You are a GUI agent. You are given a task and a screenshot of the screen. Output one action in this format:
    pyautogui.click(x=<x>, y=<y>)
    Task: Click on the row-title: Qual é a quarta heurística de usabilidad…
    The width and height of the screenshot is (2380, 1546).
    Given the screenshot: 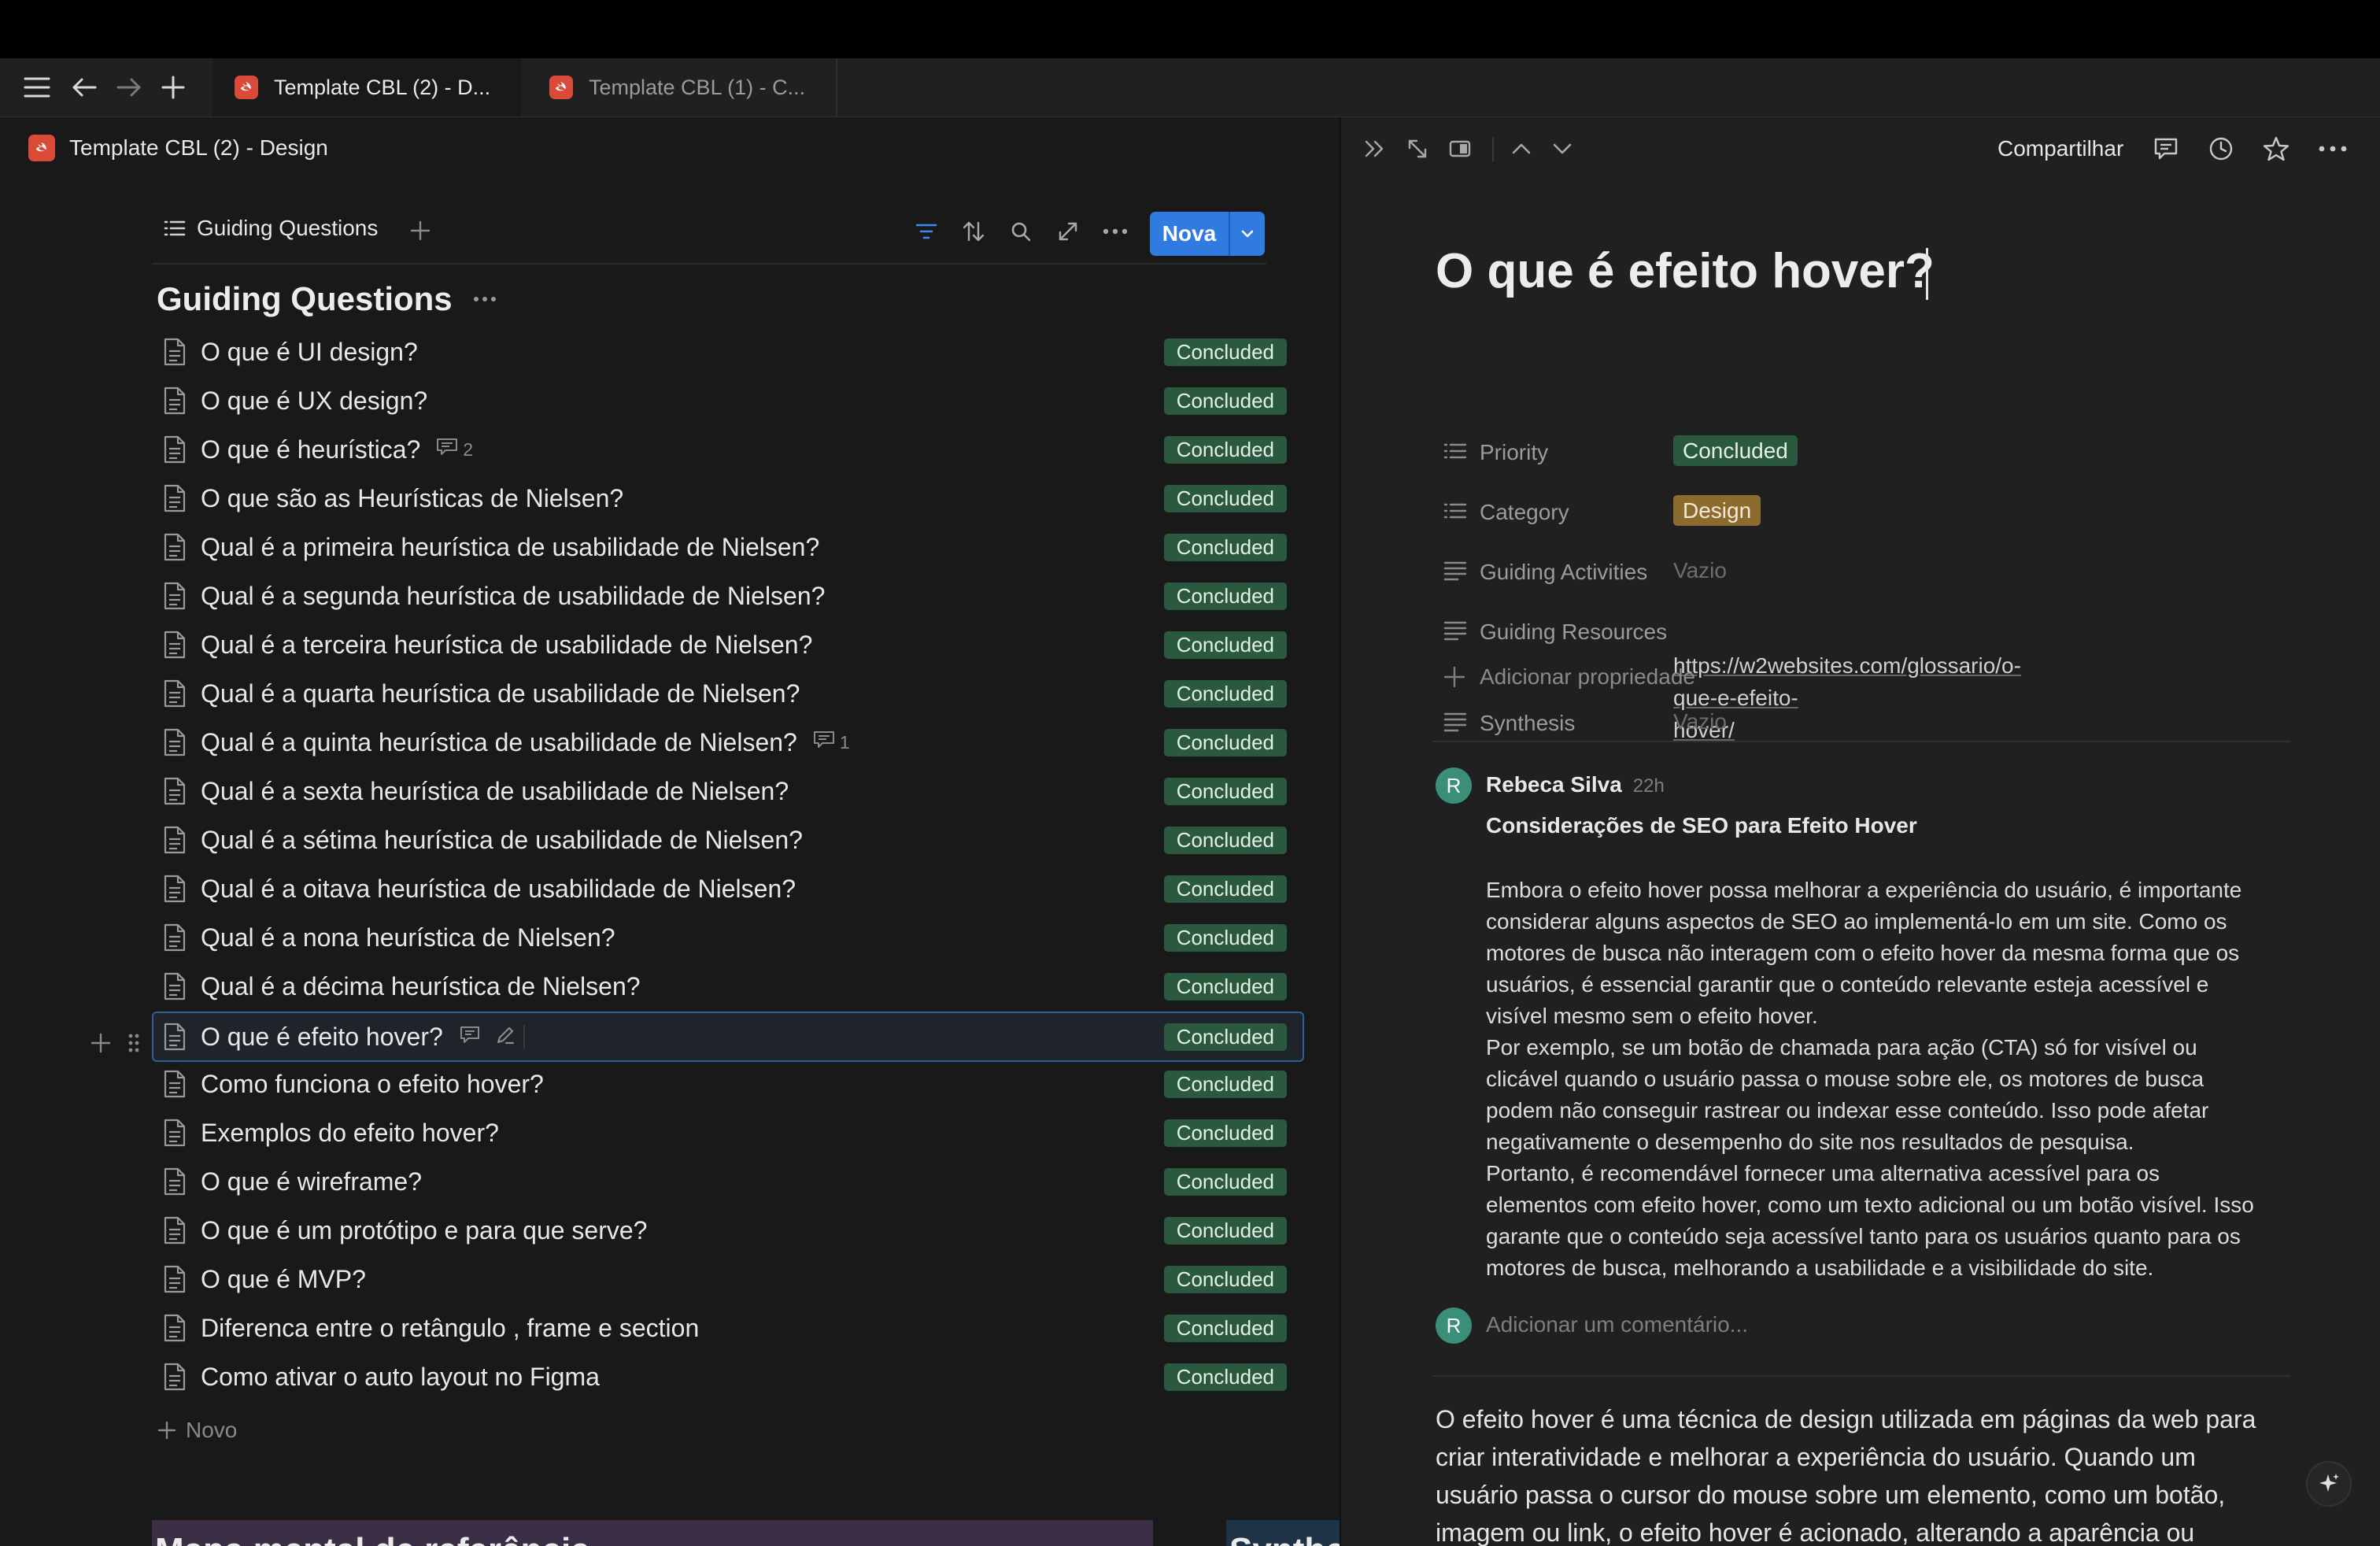 What is the action you would take?
    pyautogui.click(x=500, y=693)
    